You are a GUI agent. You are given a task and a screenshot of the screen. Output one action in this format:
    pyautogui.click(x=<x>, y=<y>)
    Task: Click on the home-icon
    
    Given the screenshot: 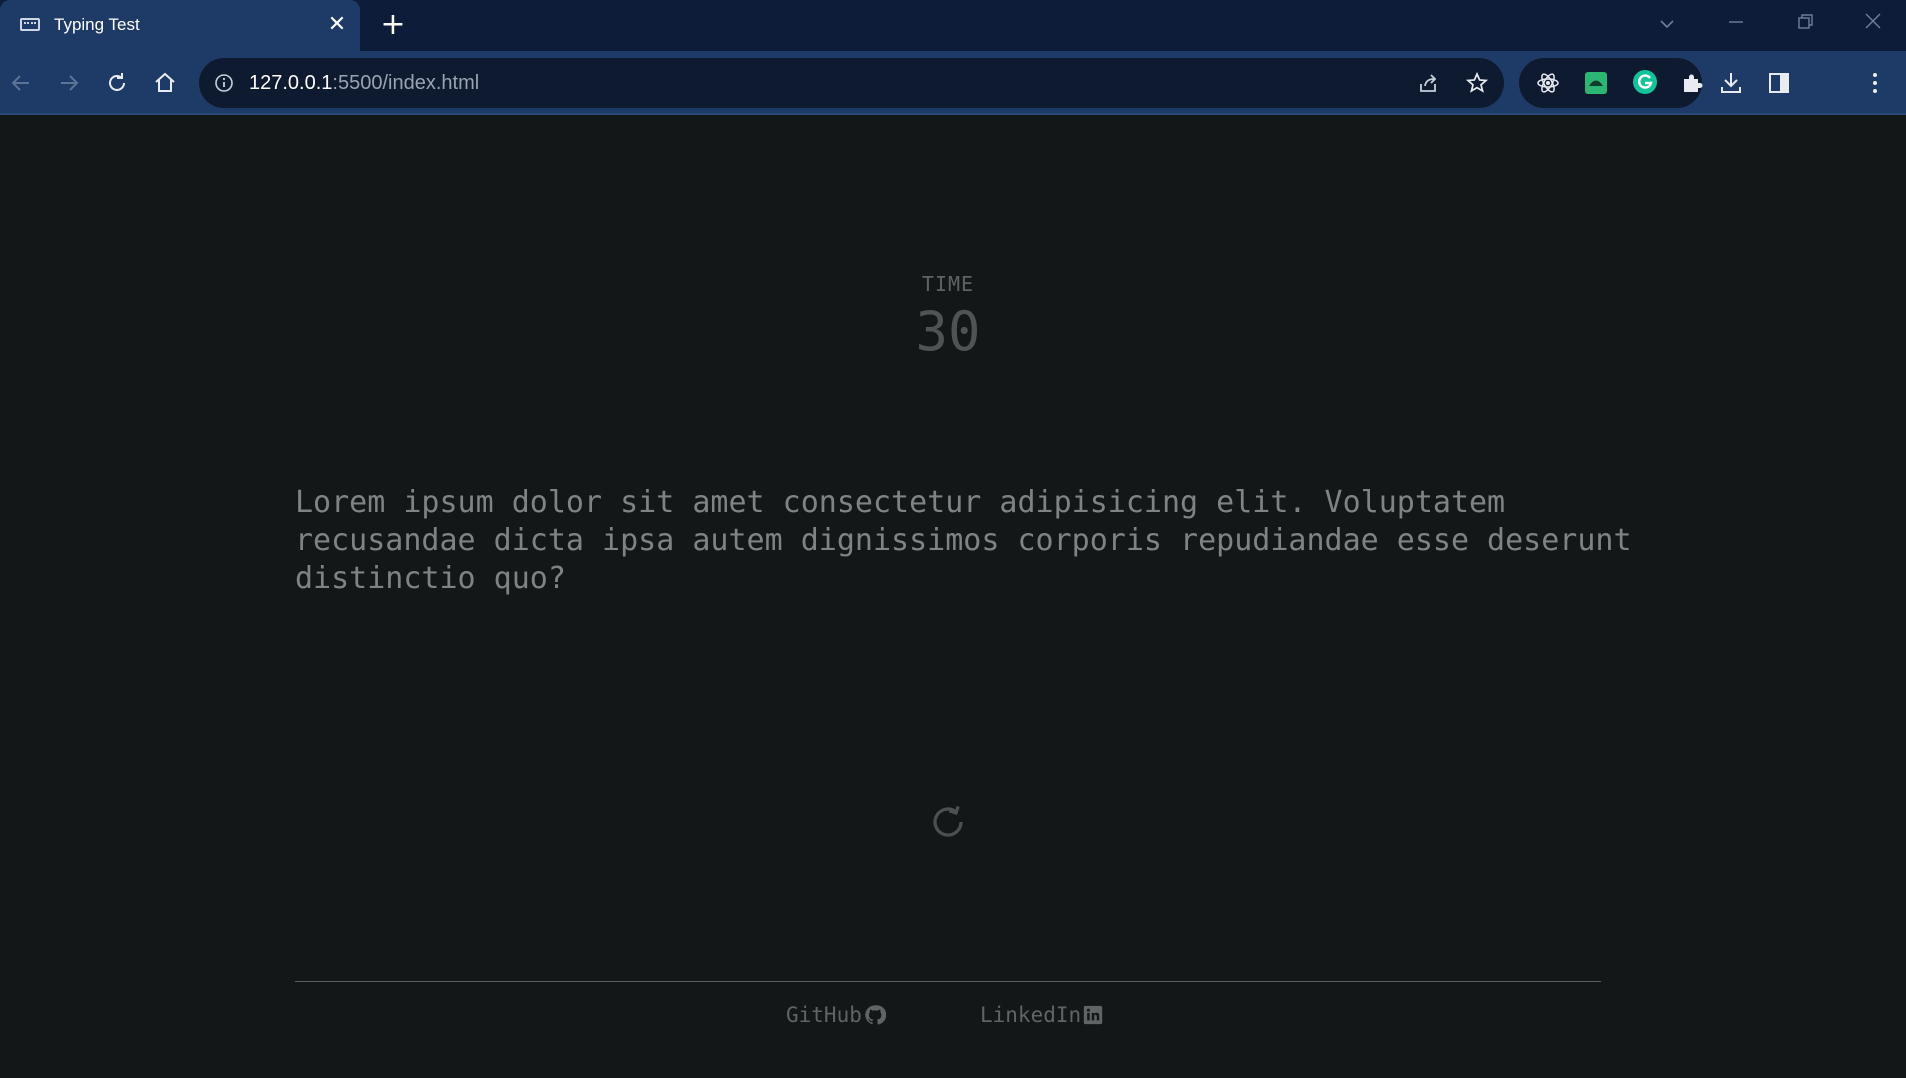 What is the action you would take?
    pyautogui.click(x=165, y=83)
    